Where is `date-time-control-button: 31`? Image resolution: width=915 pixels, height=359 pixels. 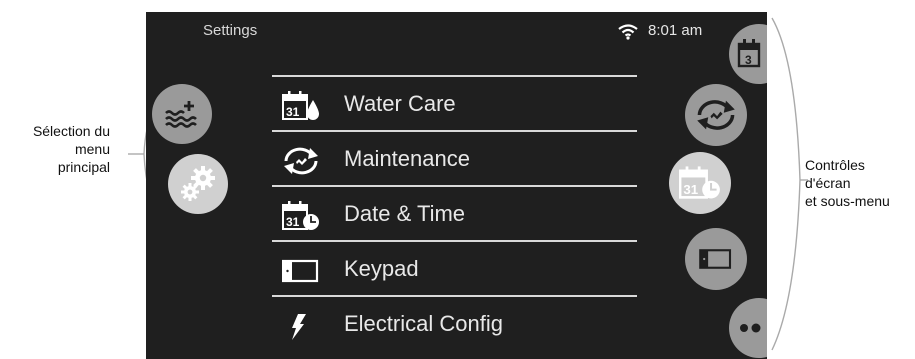 date-time-control-button: 31 is located at coordinates (700, 183).